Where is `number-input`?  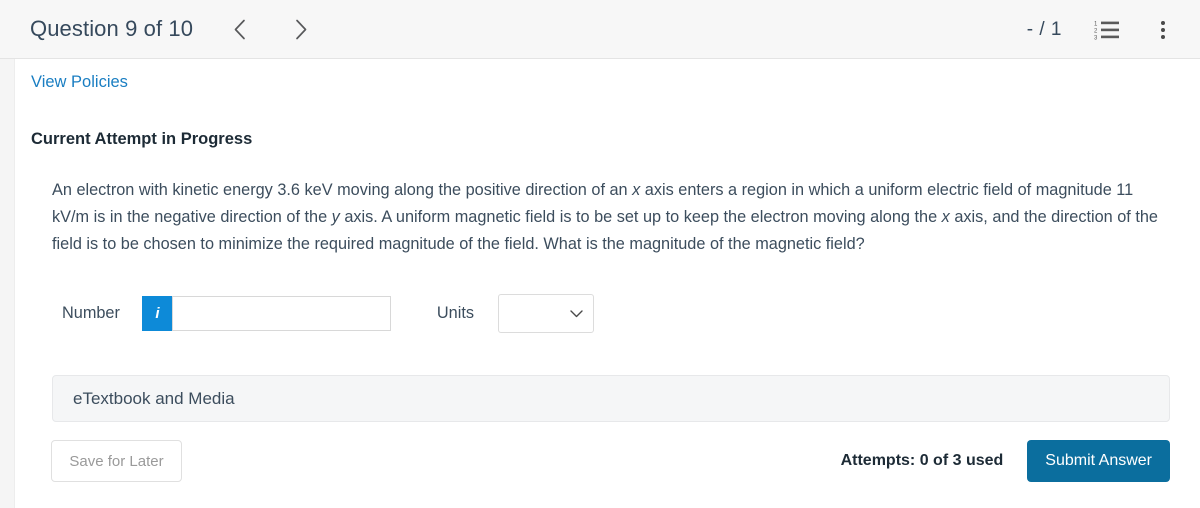
number-input is located at coordinates (281, 313).